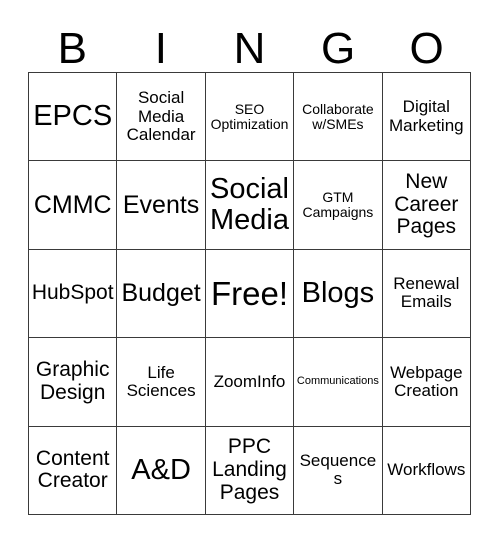  I want to click on bingo-header-row: B I N G O, so click(249, 45).